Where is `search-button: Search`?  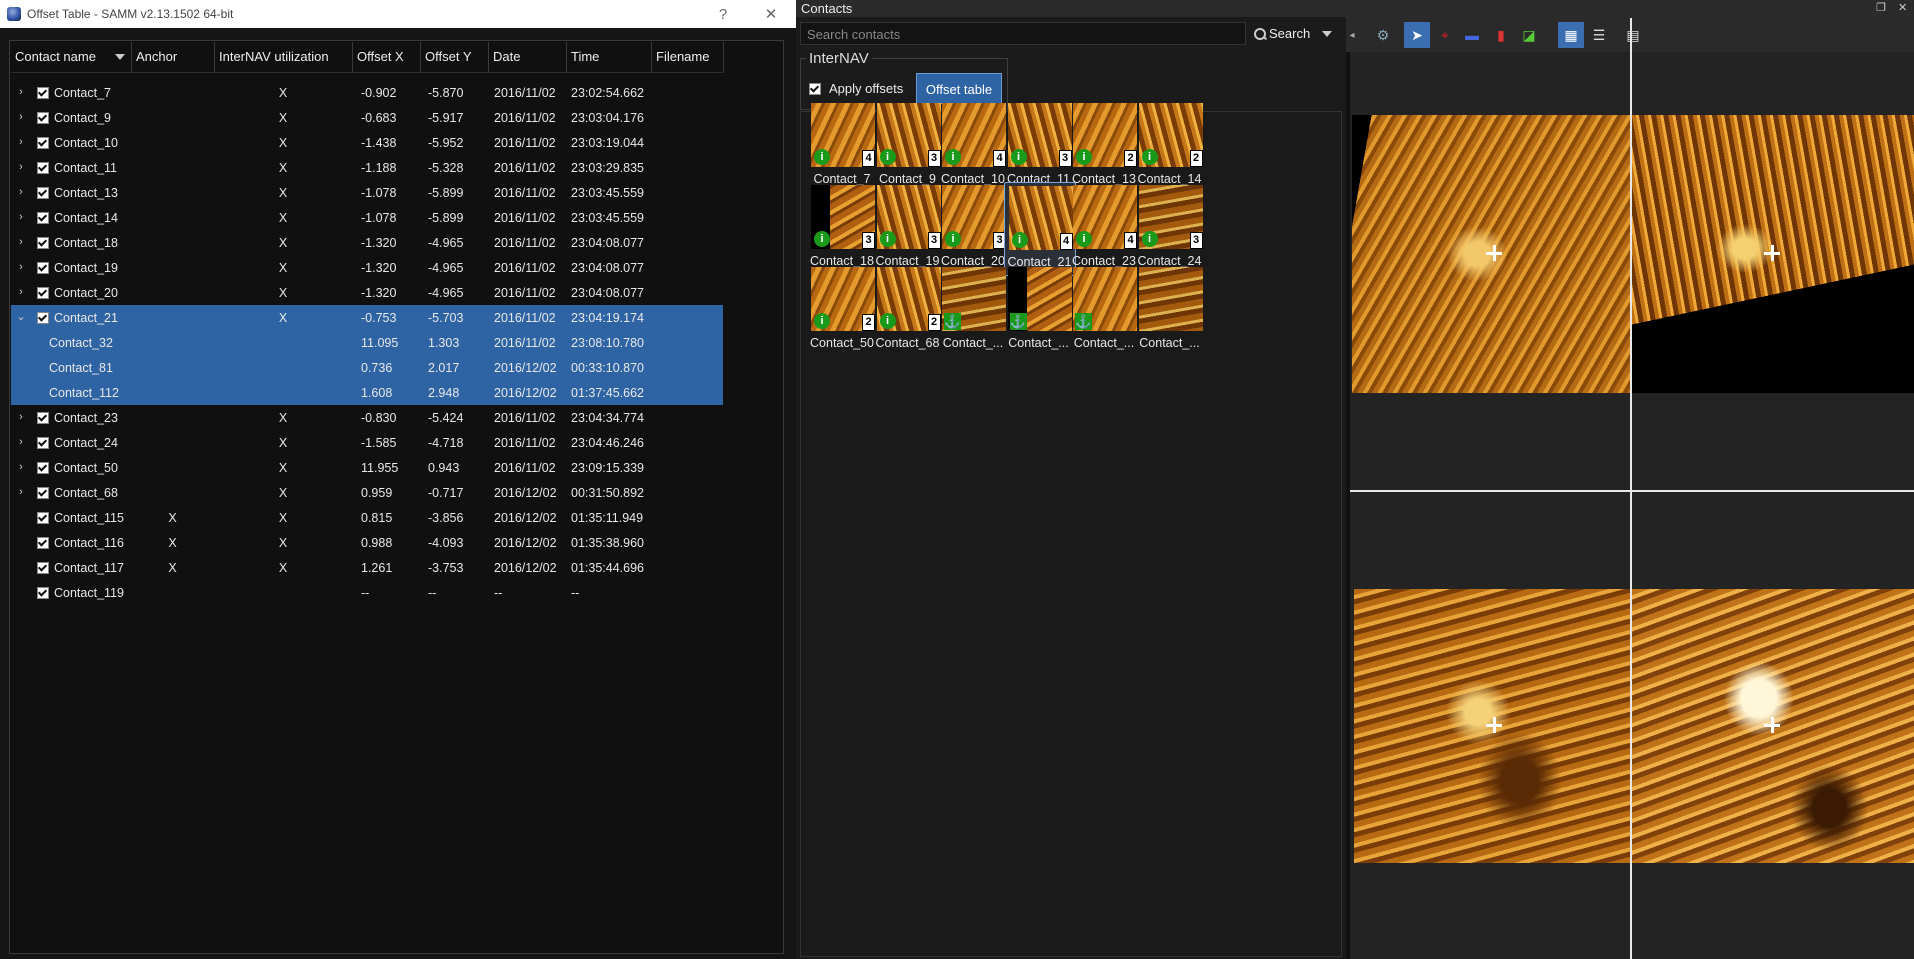 search-button: Search is located at coordinates (1295, 33).